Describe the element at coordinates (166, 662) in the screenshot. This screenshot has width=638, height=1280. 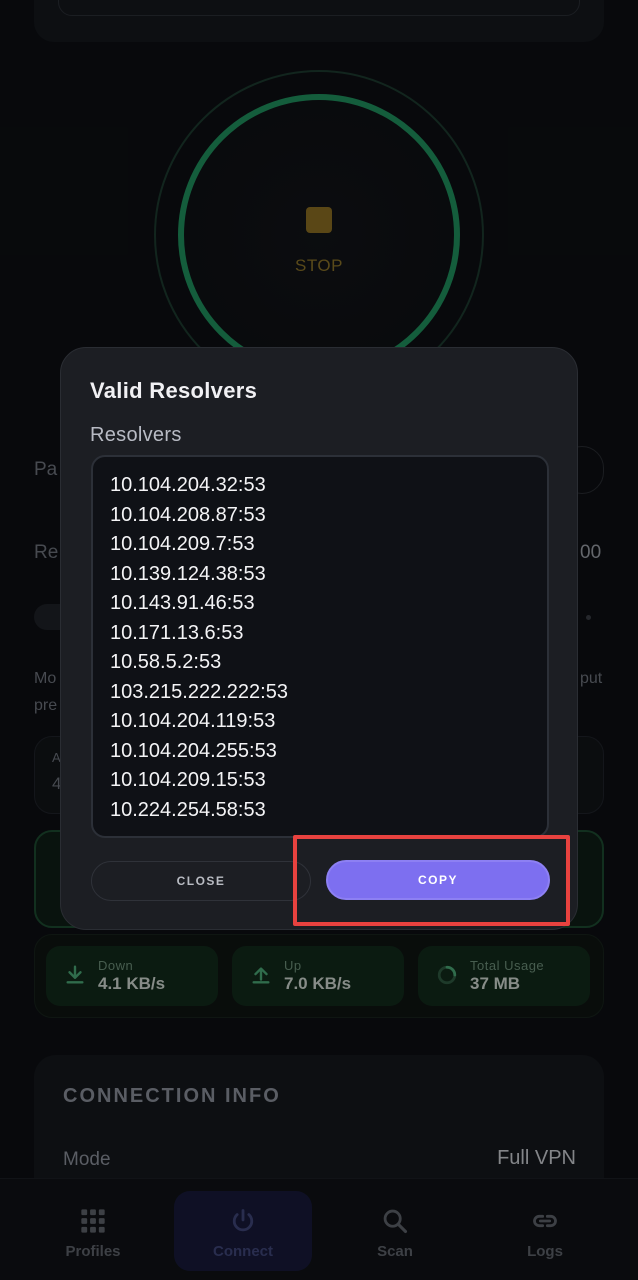
I see `resolver-line: 10.58.5.2:53` at that location.